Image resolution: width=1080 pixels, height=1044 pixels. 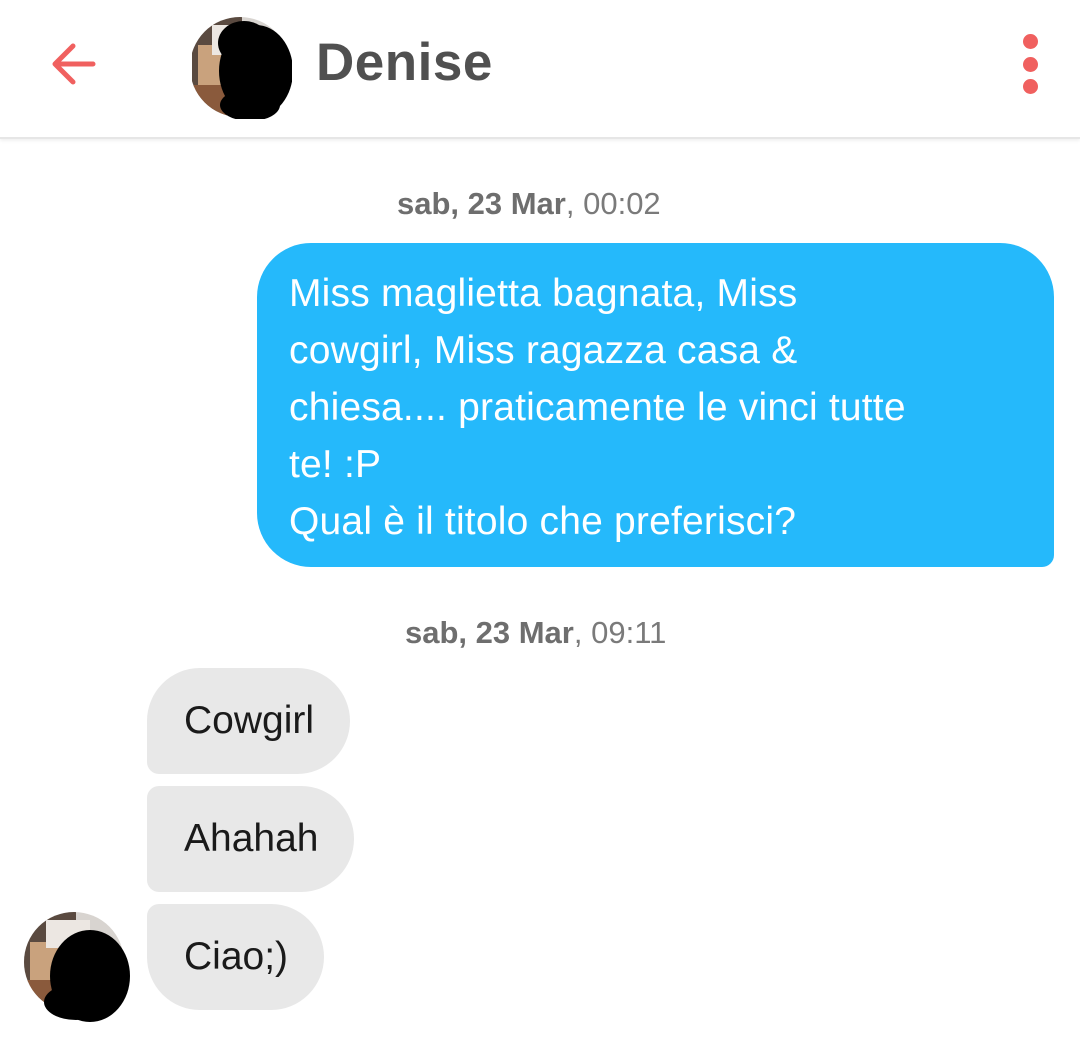 What do you see at coordinates (78, 966) in the screenshot?
I see `sender-avatar` at bounding box center [78, 966].